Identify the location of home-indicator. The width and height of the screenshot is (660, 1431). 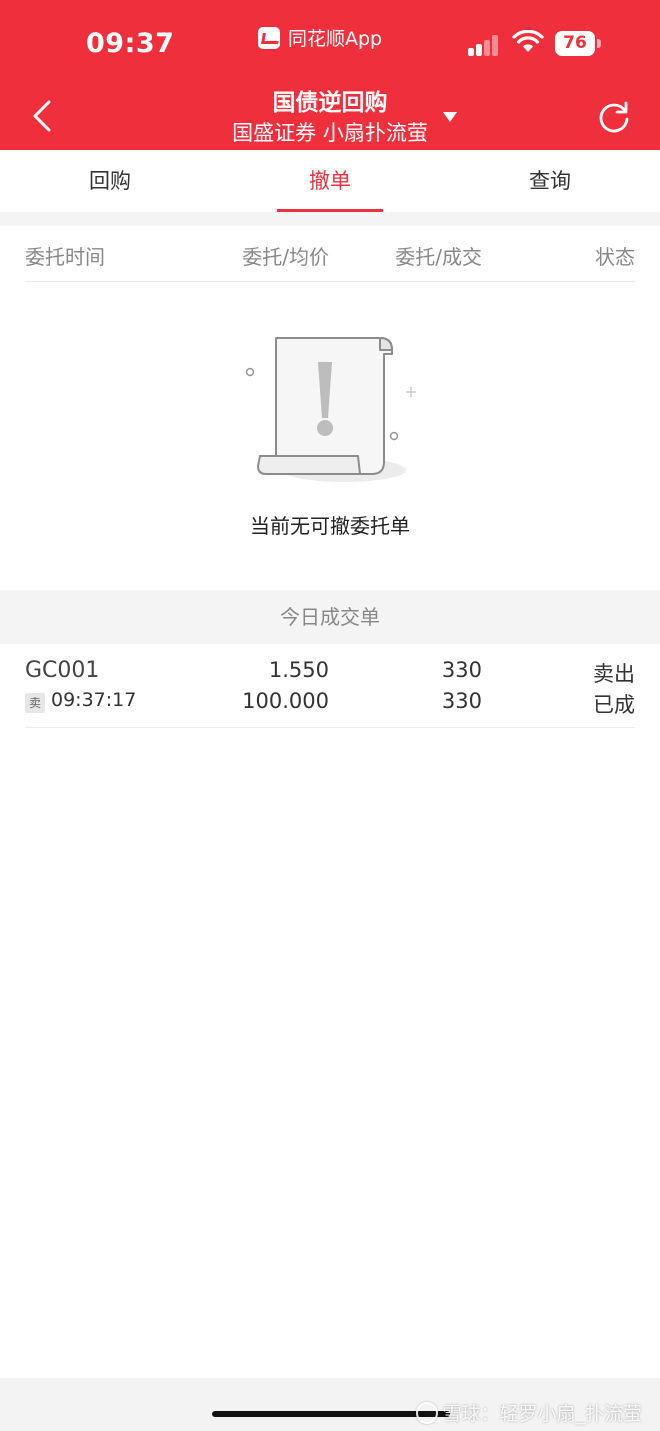
(331, 1414).